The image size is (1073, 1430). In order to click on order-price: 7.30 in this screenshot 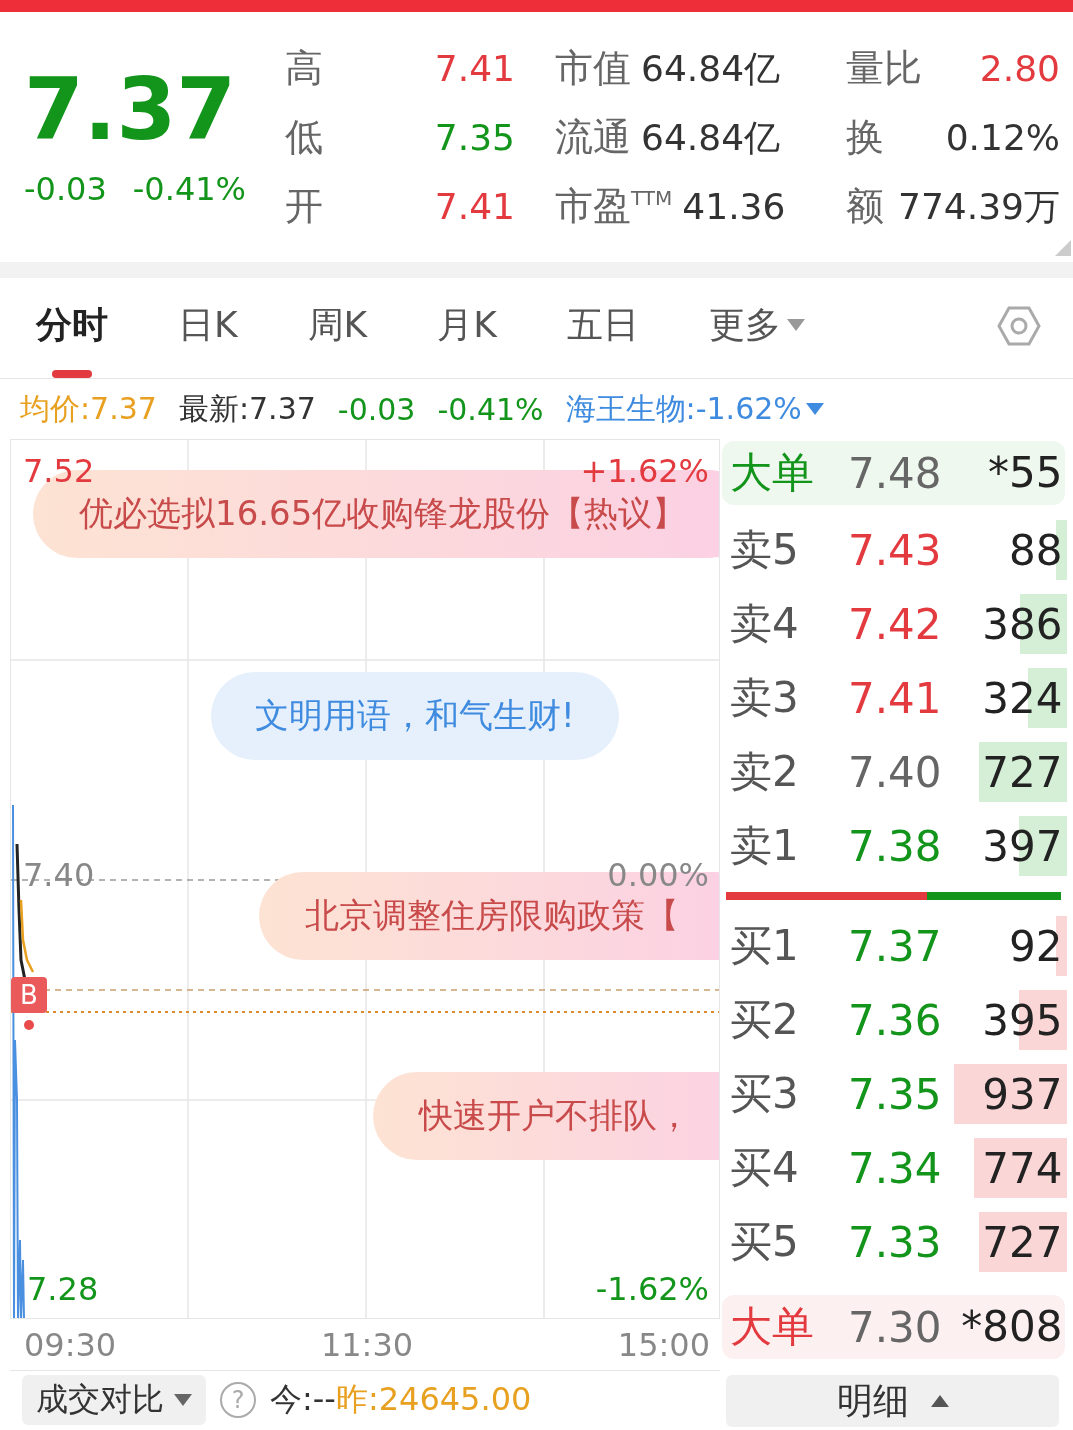, I will do `click(895, 1327)`.